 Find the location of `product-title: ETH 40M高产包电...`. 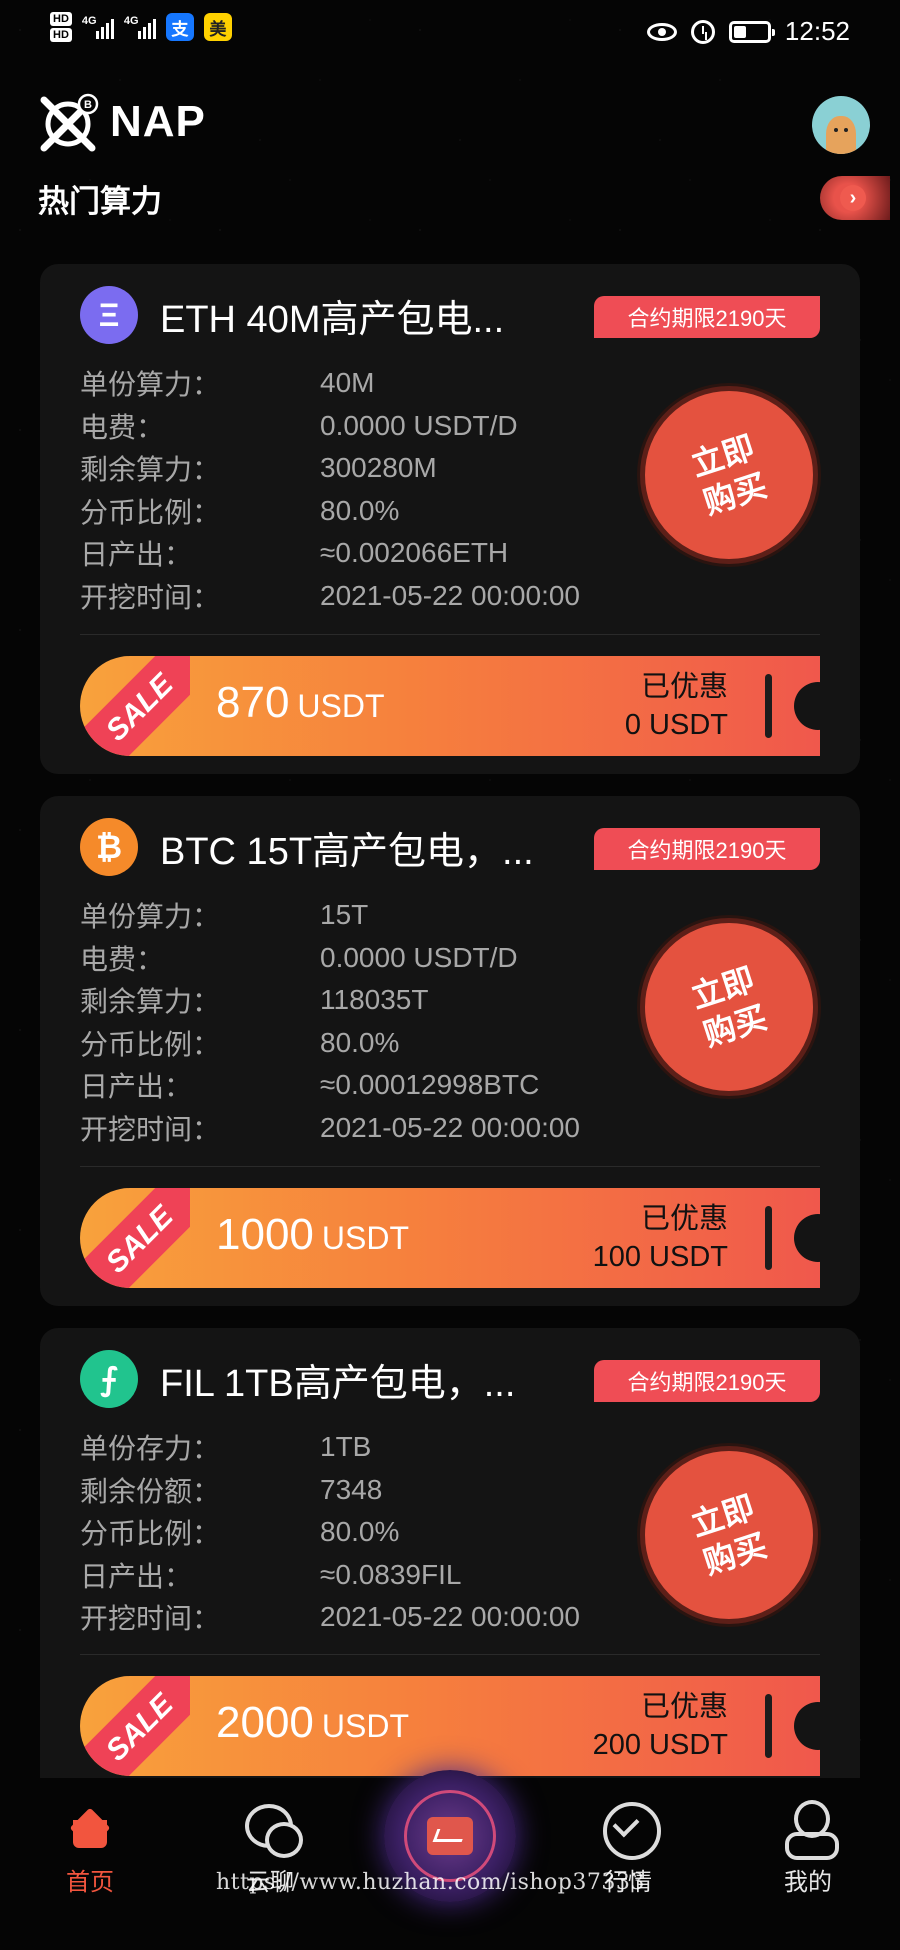

product-title: ETH 40M高产包电... is located at coordinates (332, 319).